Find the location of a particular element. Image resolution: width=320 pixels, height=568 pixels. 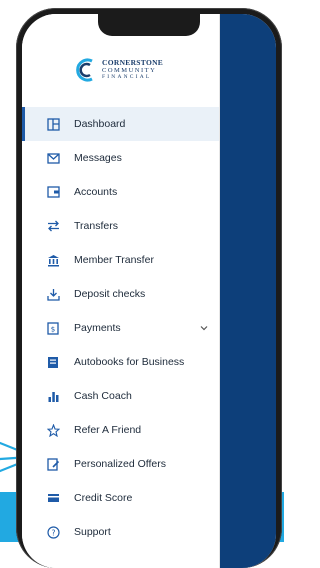

menu-label-cash-coach: Cash Coach is located at coordinates (103, 396).